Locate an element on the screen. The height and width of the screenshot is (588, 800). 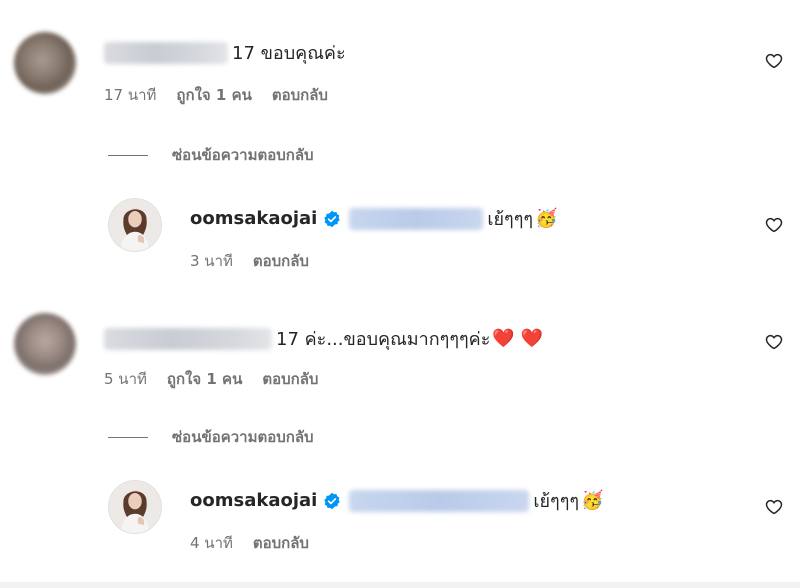
red-heart-emoji: ❤️ ❤️ is located at coordinates (517, 338).